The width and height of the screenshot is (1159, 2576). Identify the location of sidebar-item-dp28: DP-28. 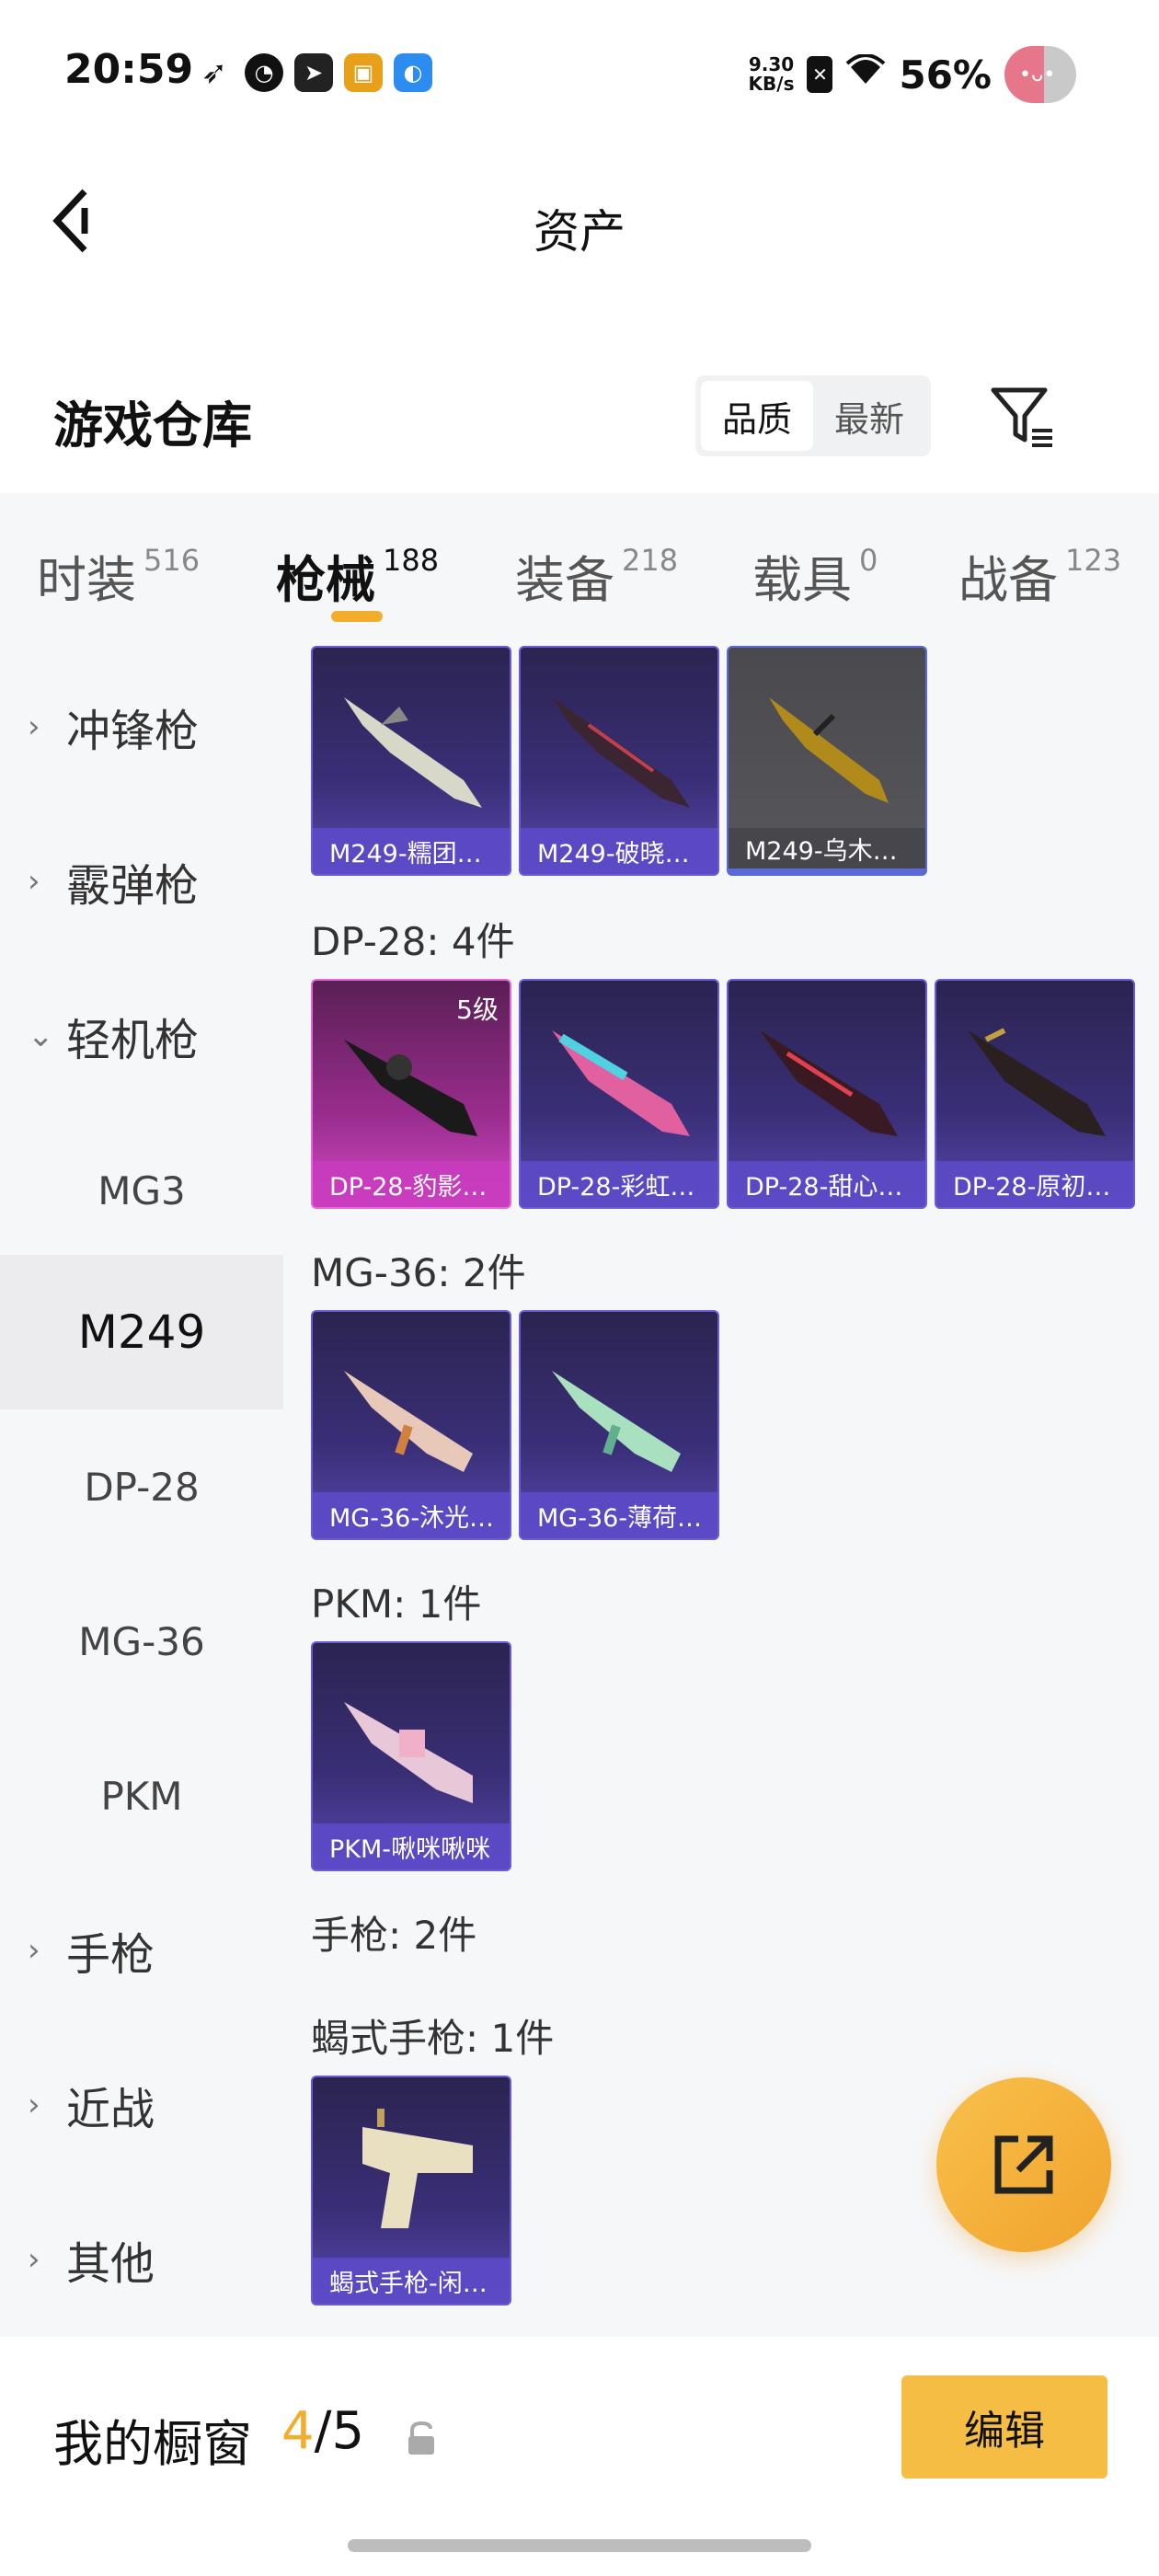
(141, 1486).